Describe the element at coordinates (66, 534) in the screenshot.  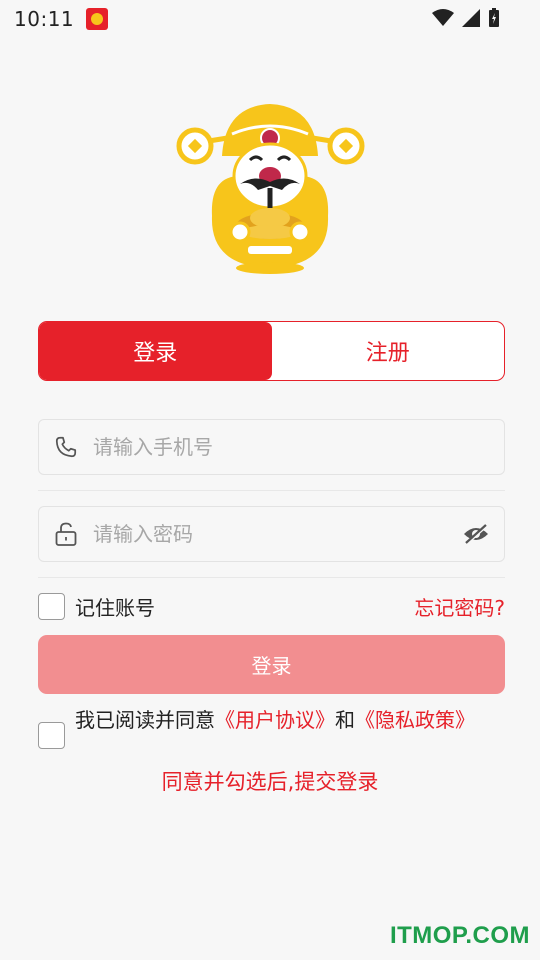
I see `lock-icon` at that location.